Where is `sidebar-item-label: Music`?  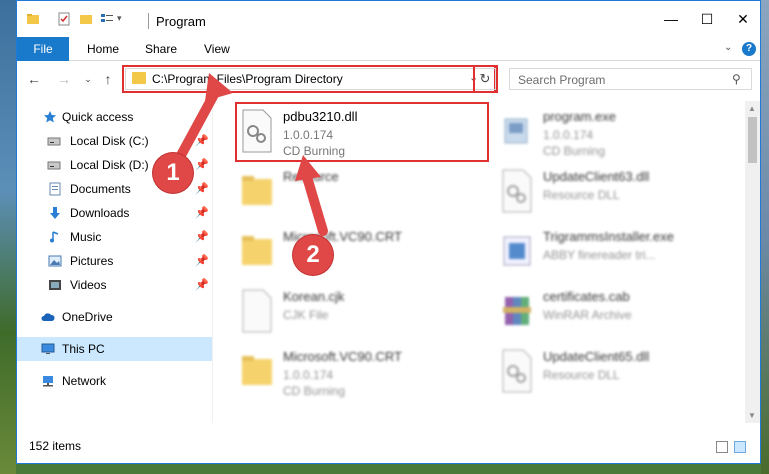 sidebar-item-label: Music is located at coordinates (86, 237).